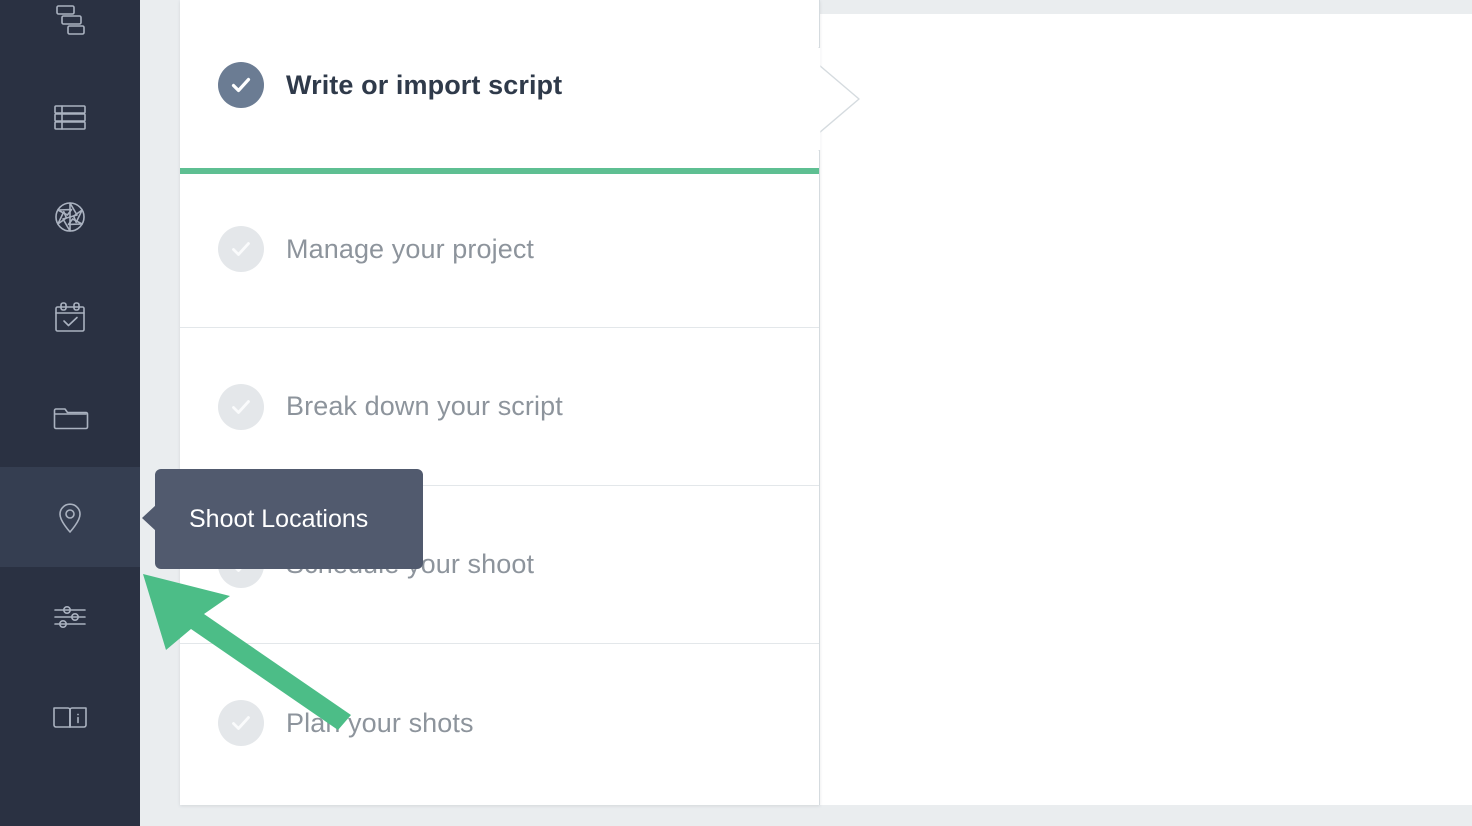 Image resolution: width=1472 pixels, height=826 pixels. What do you see at coordinates (70, 20) in the screenshot?
I see `gantt-chart-icon` at bounding box center [70, 20].